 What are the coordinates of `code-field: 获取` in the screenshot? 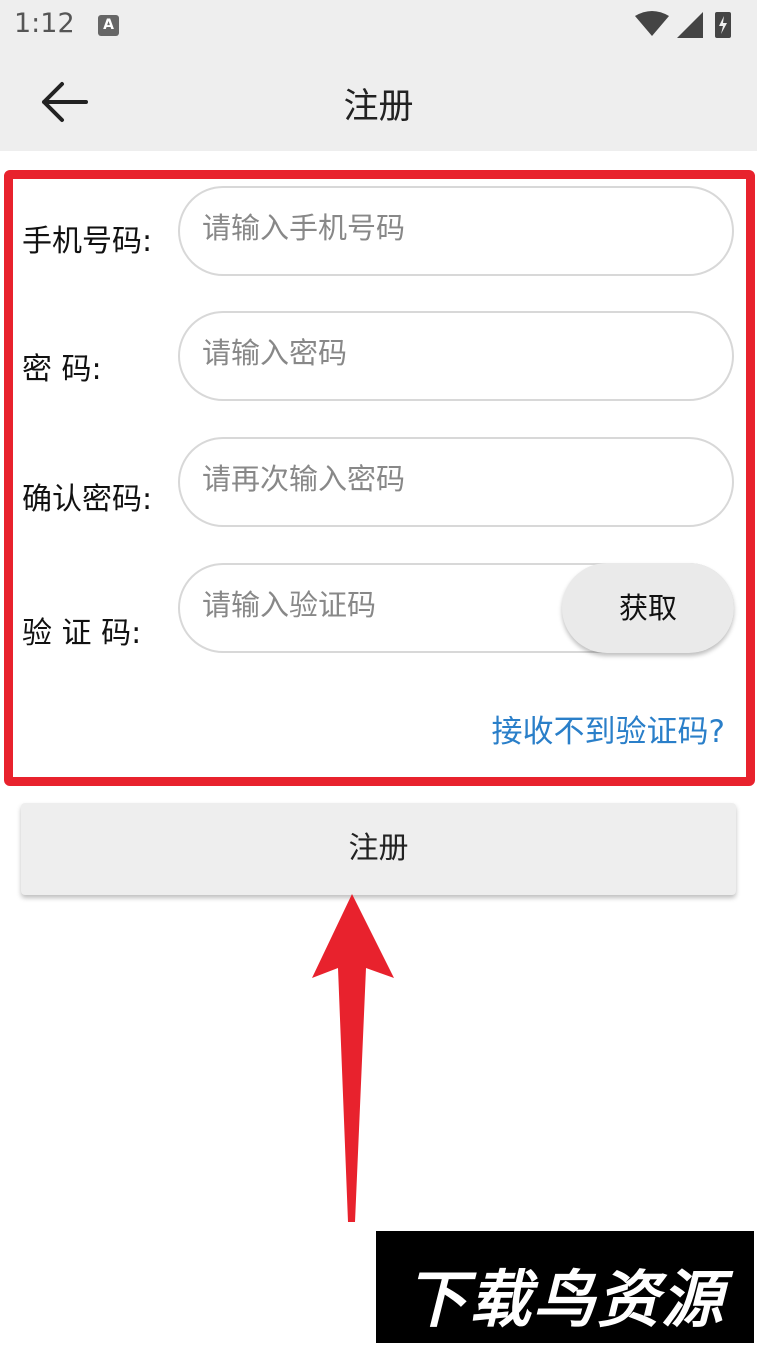 It's located at (456, 608).